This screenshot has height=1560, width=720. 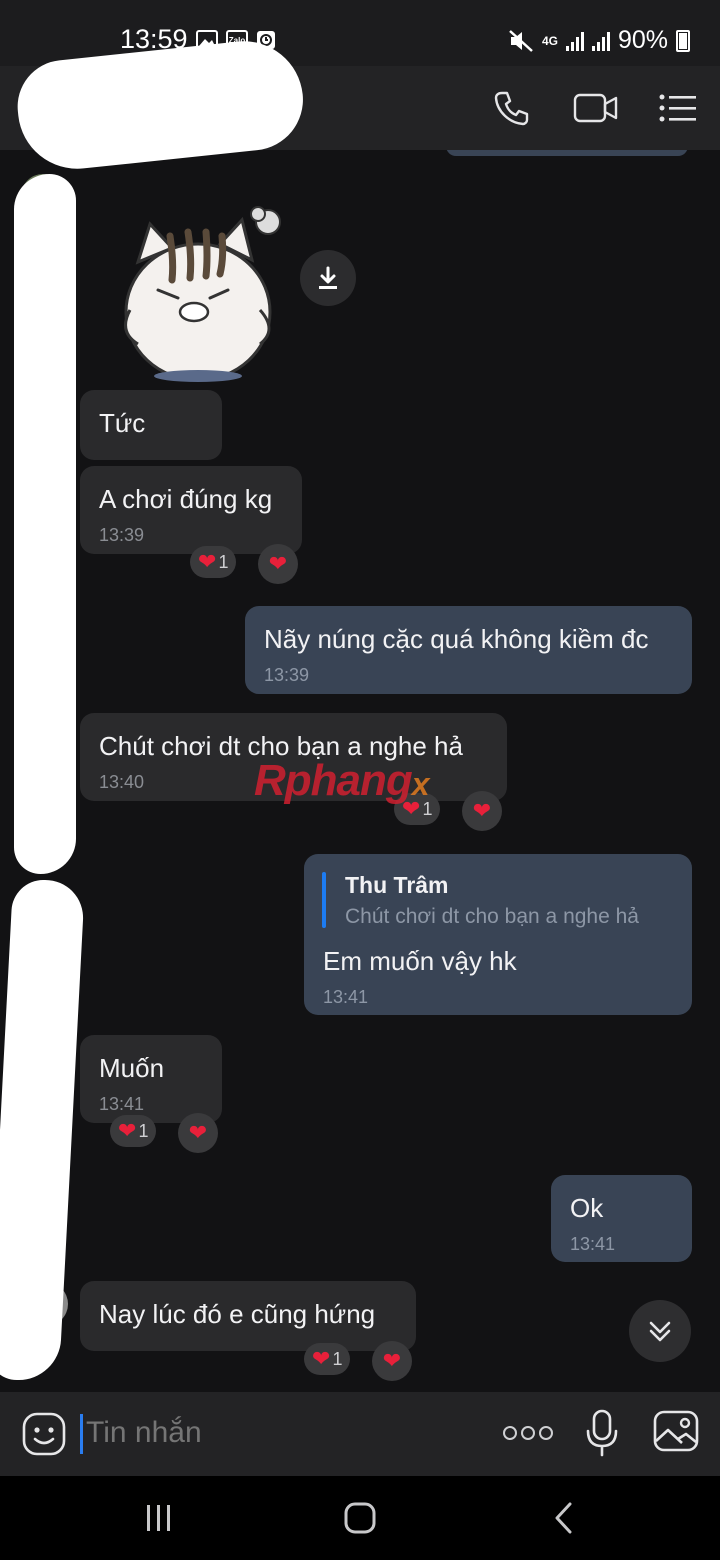 I want to click on status-right-icons: 4G 90%, so click(x=599, y=40).